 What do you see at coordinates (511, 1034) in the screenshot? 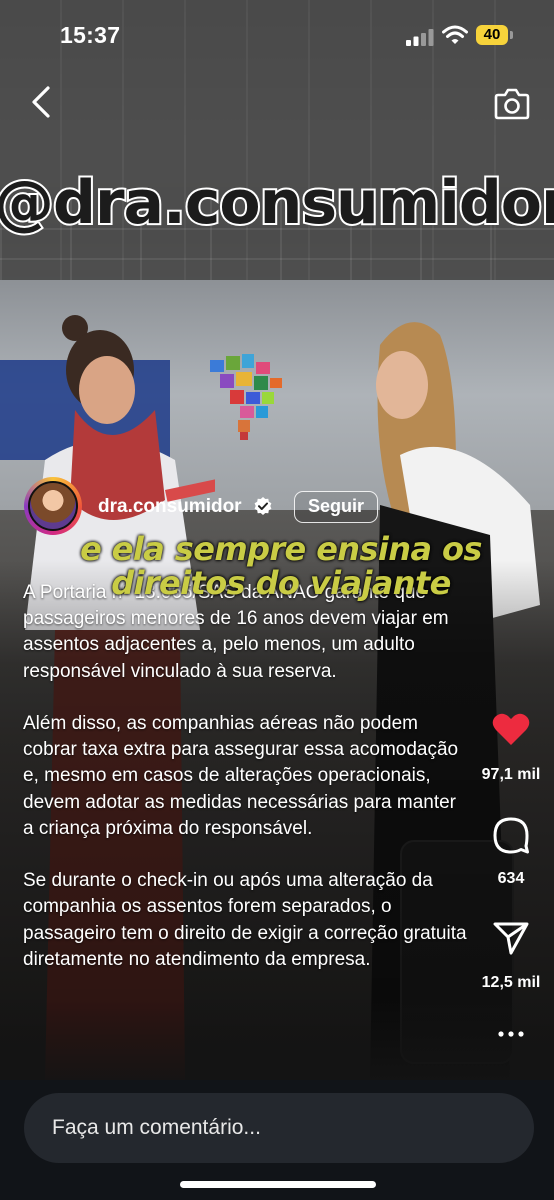
I see `more-icon` at bounding box center [511, 1034].